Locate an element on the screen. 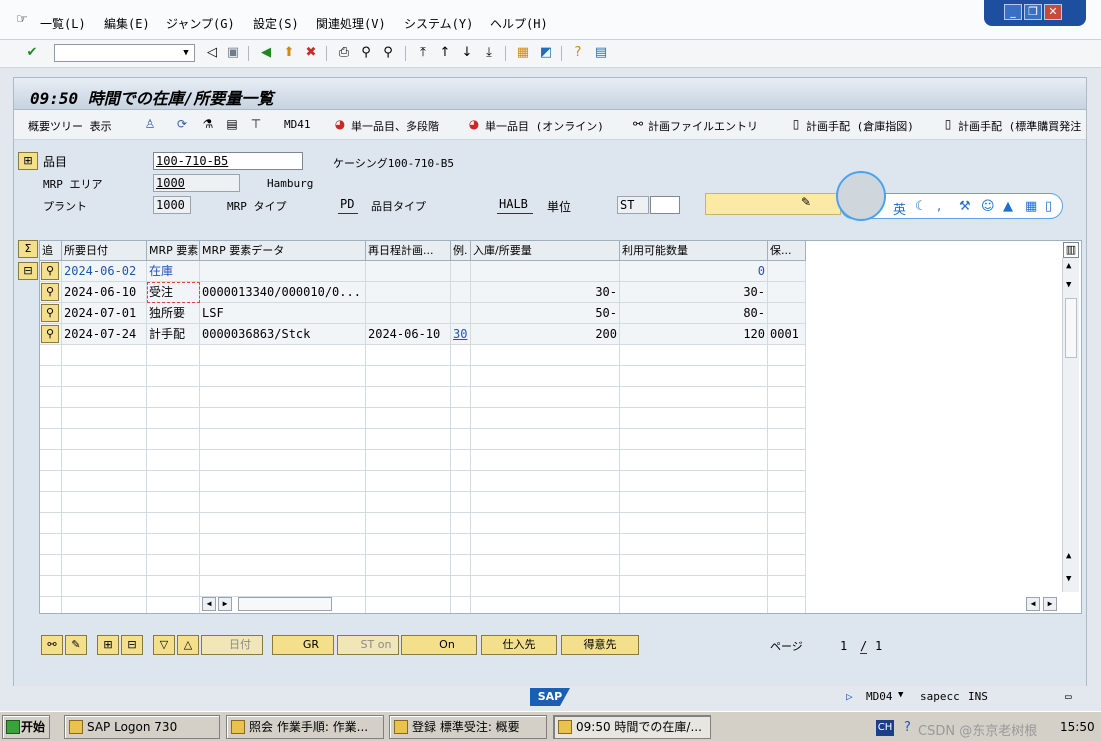  md41-button: MD41 is located at coordinates (297, 124).